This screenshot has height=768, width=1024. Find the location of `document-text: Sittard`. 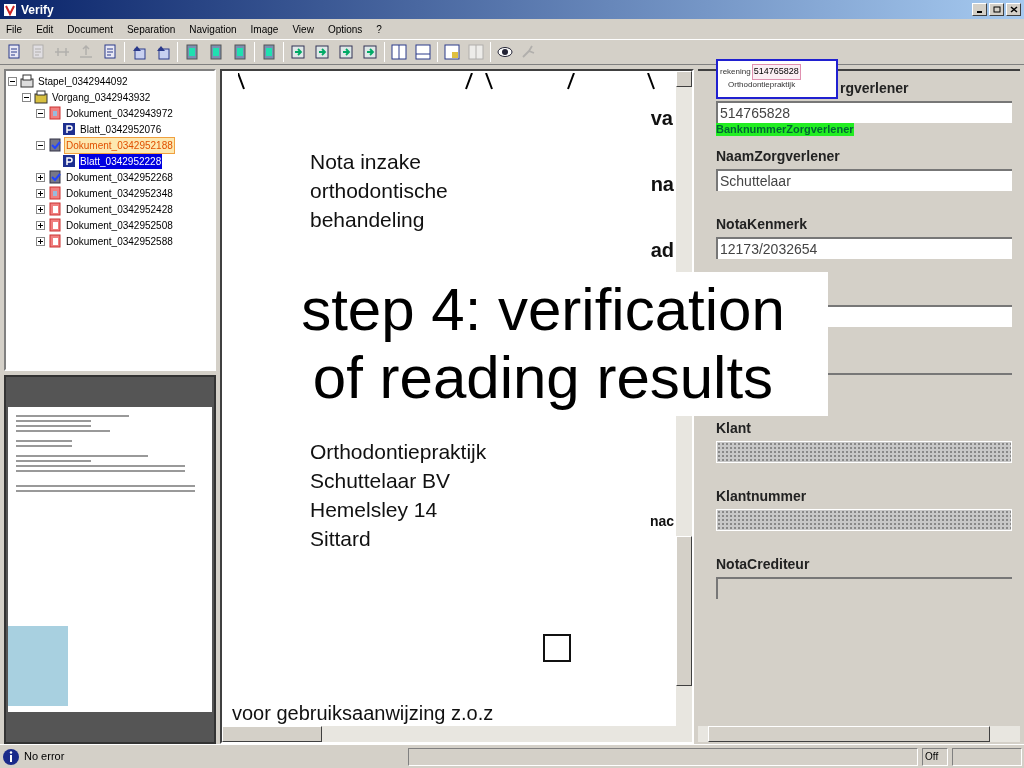

document-text: Sittard is located at coordinates (341, 539).